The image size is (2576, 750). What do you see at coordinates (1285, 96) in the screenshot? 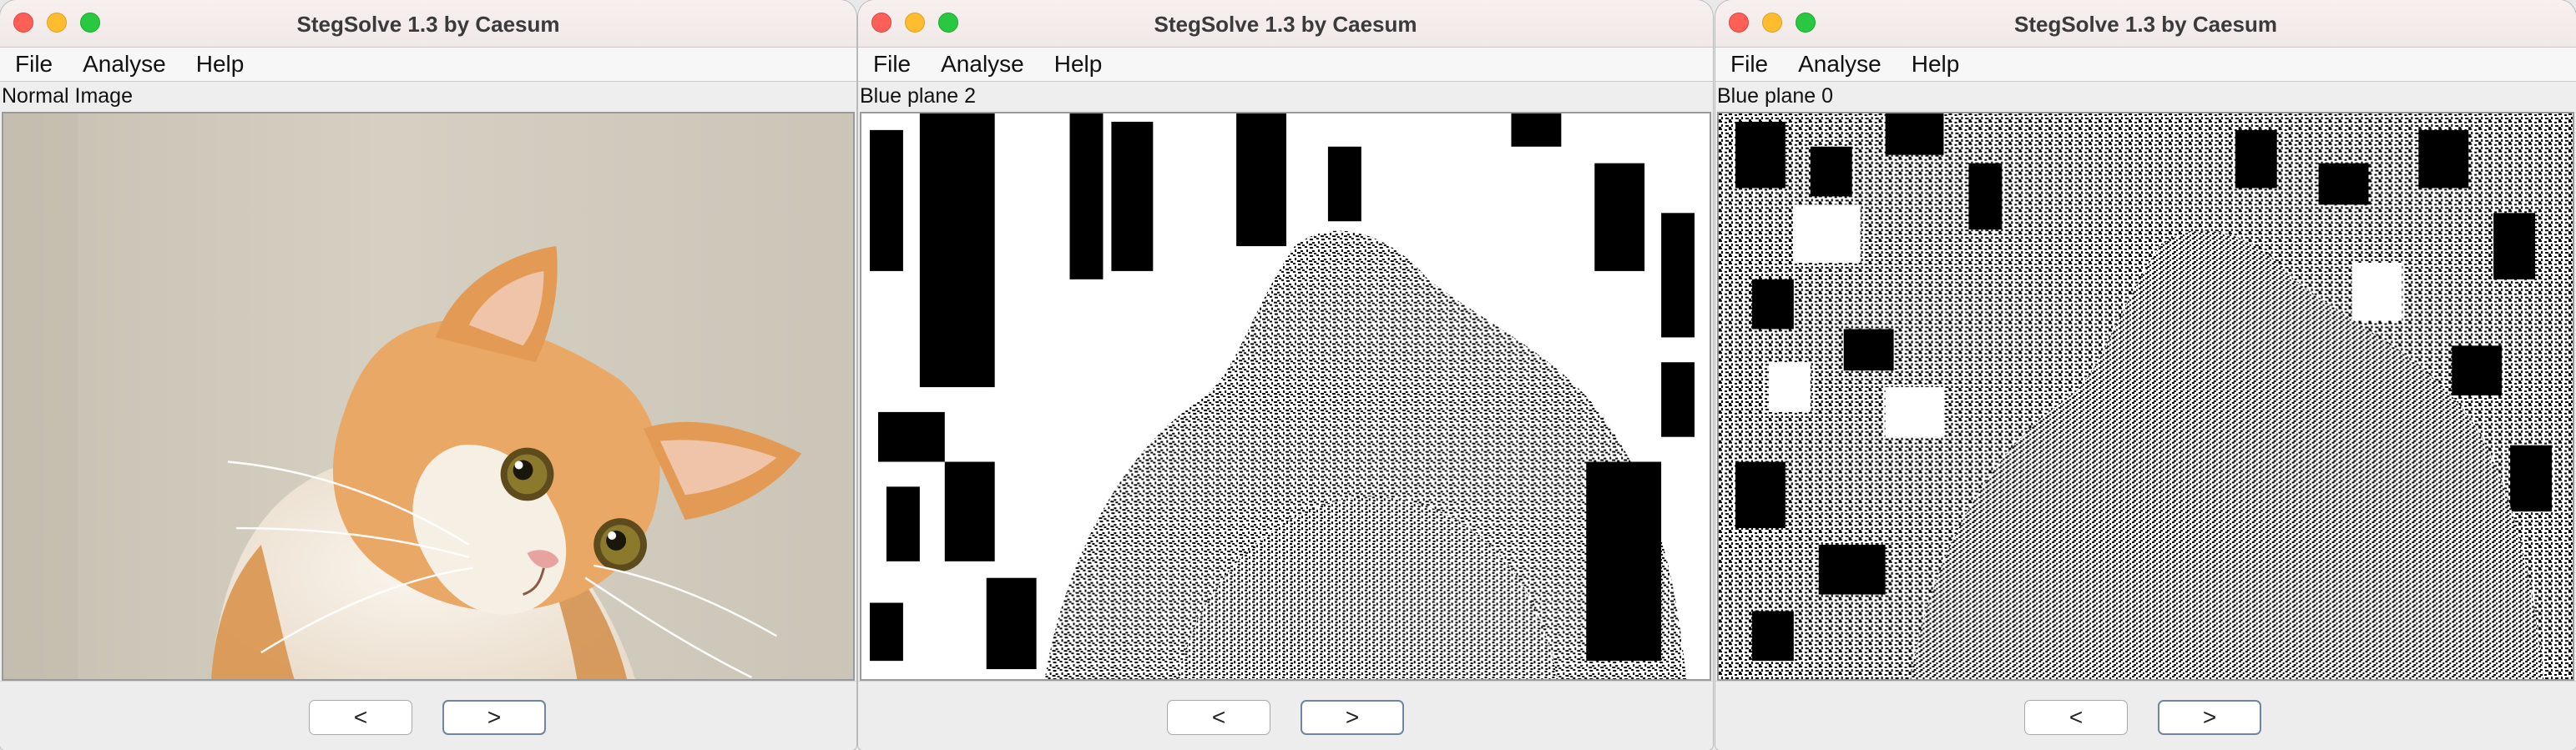
I see `image-caption: Blue plane 2` at bounding box center [1285, 96].